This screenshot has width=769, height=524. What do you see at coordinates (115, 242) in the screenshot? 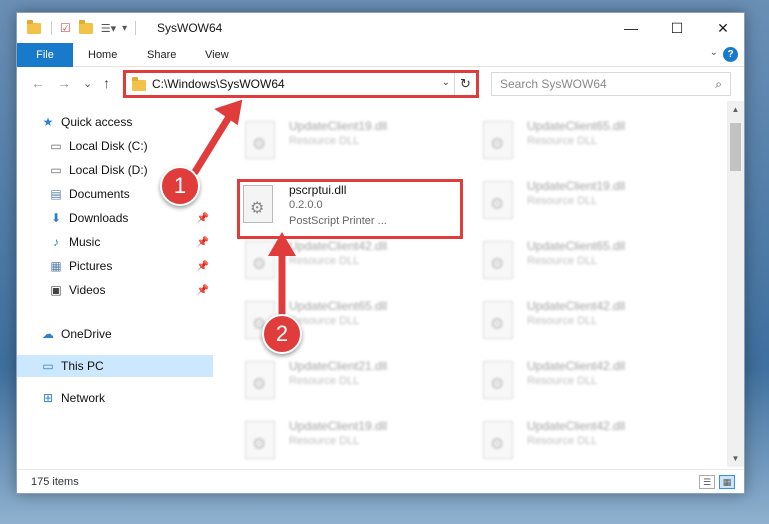
I see `sidebar-item-music: ♪ Music 📌` at bounding box center [115, 242].